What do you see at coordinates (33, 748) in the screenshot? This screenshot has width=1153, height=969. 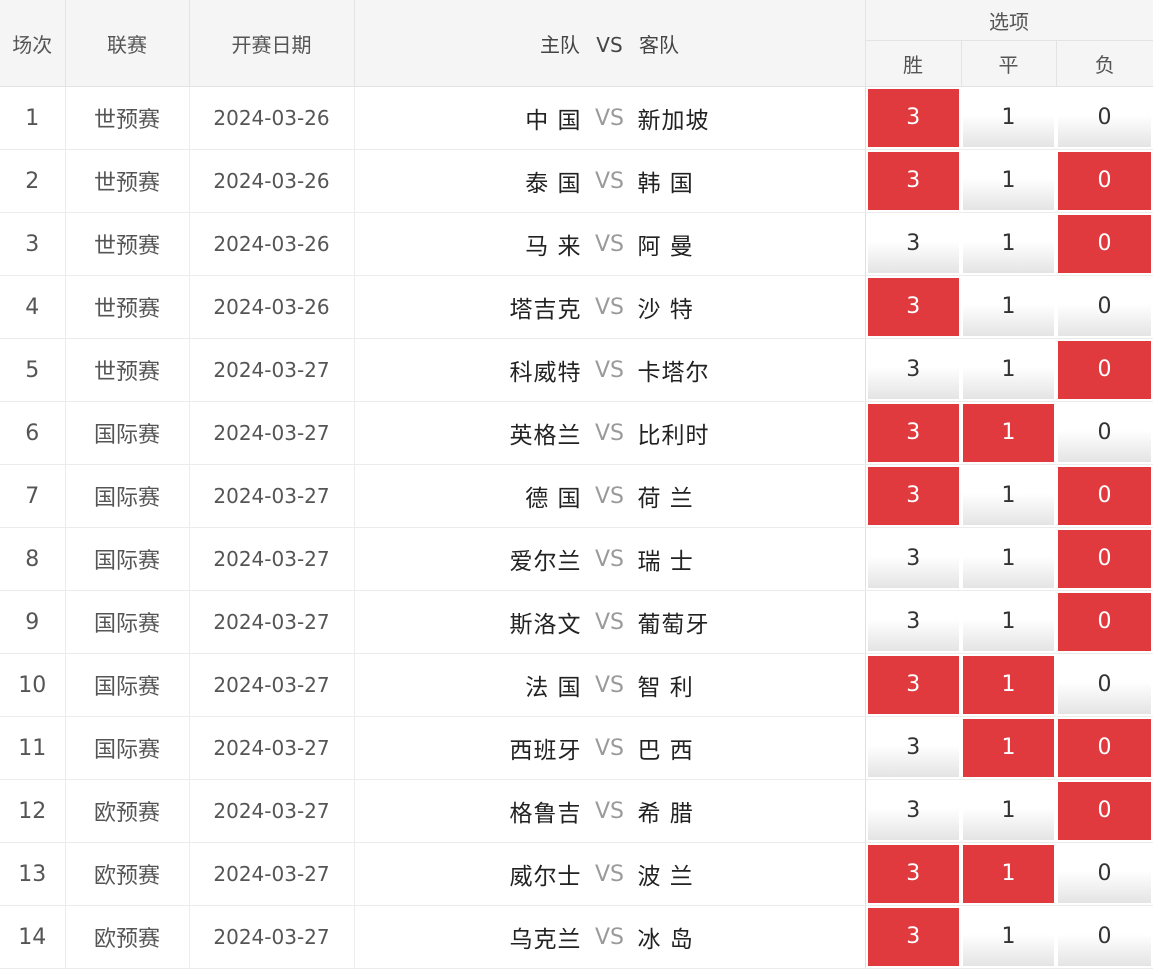 I see `match-number: 11` at bounding box center [33, 748].